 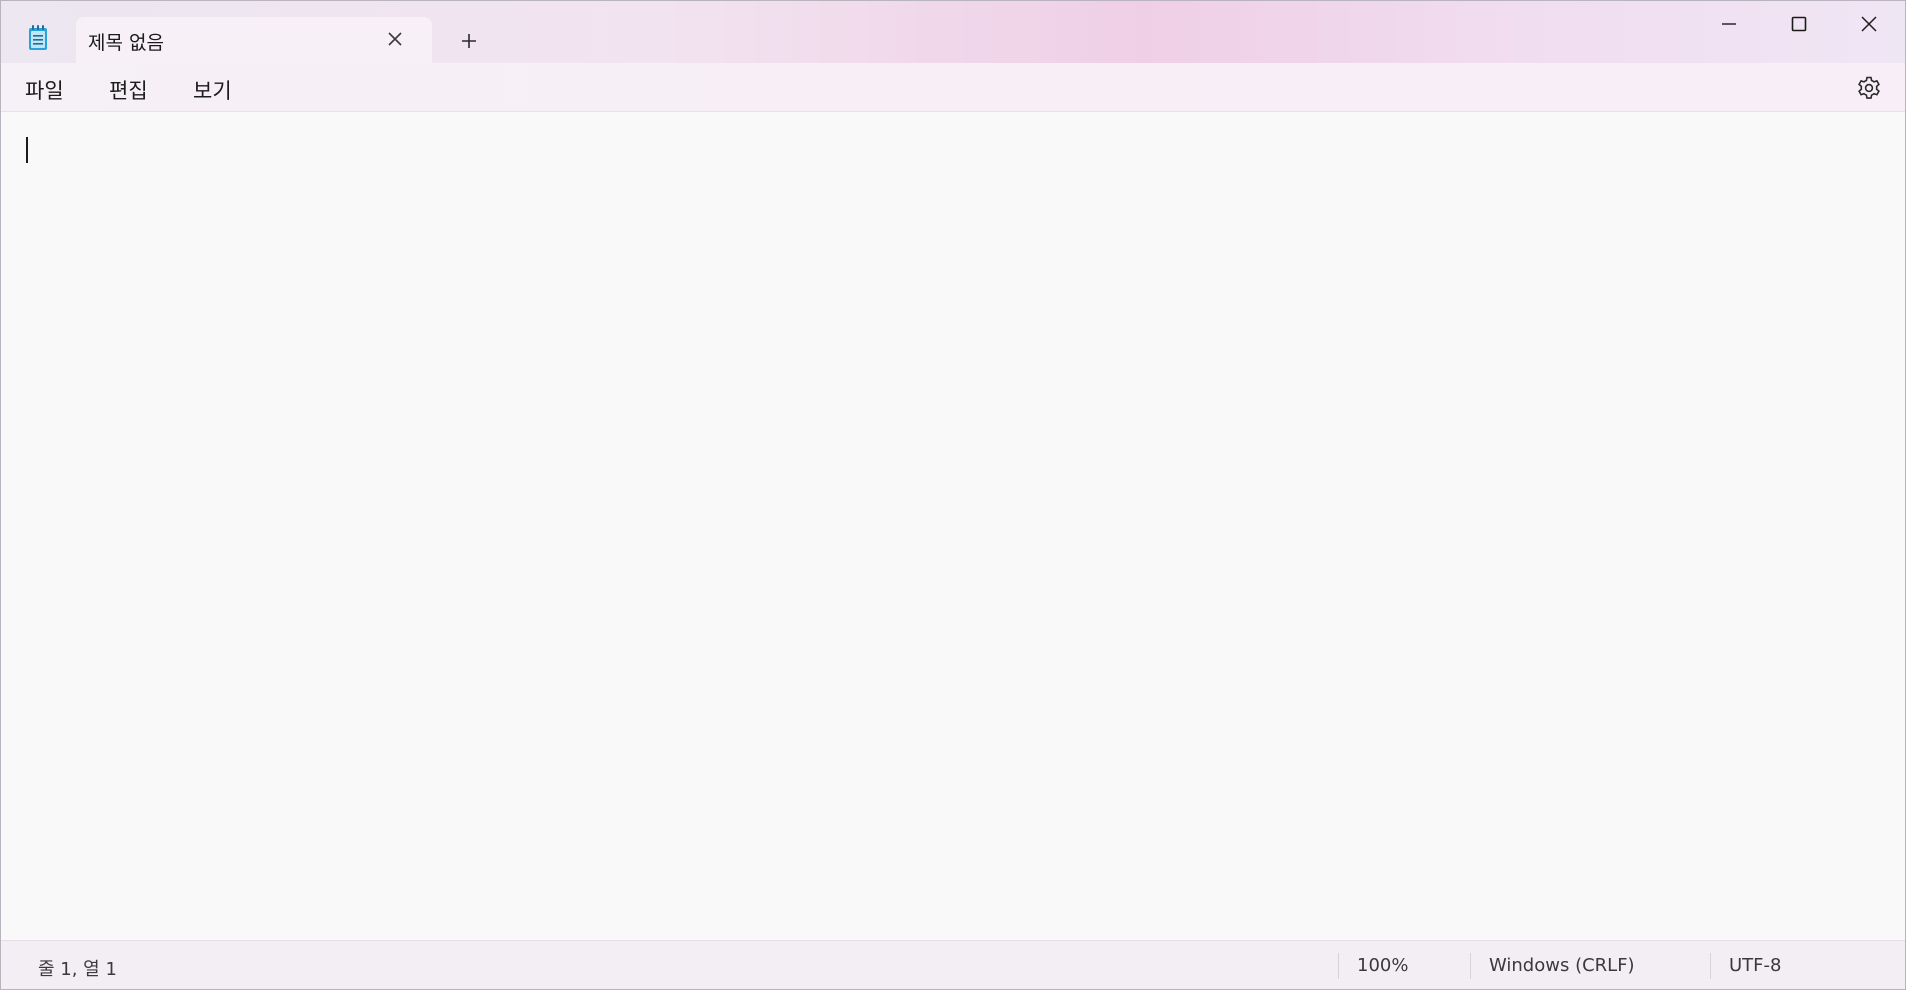 What do you see at coordinates (1869, 24) in the screenshot?
I see `window-close-icon` at bounding box center [1869, 24].